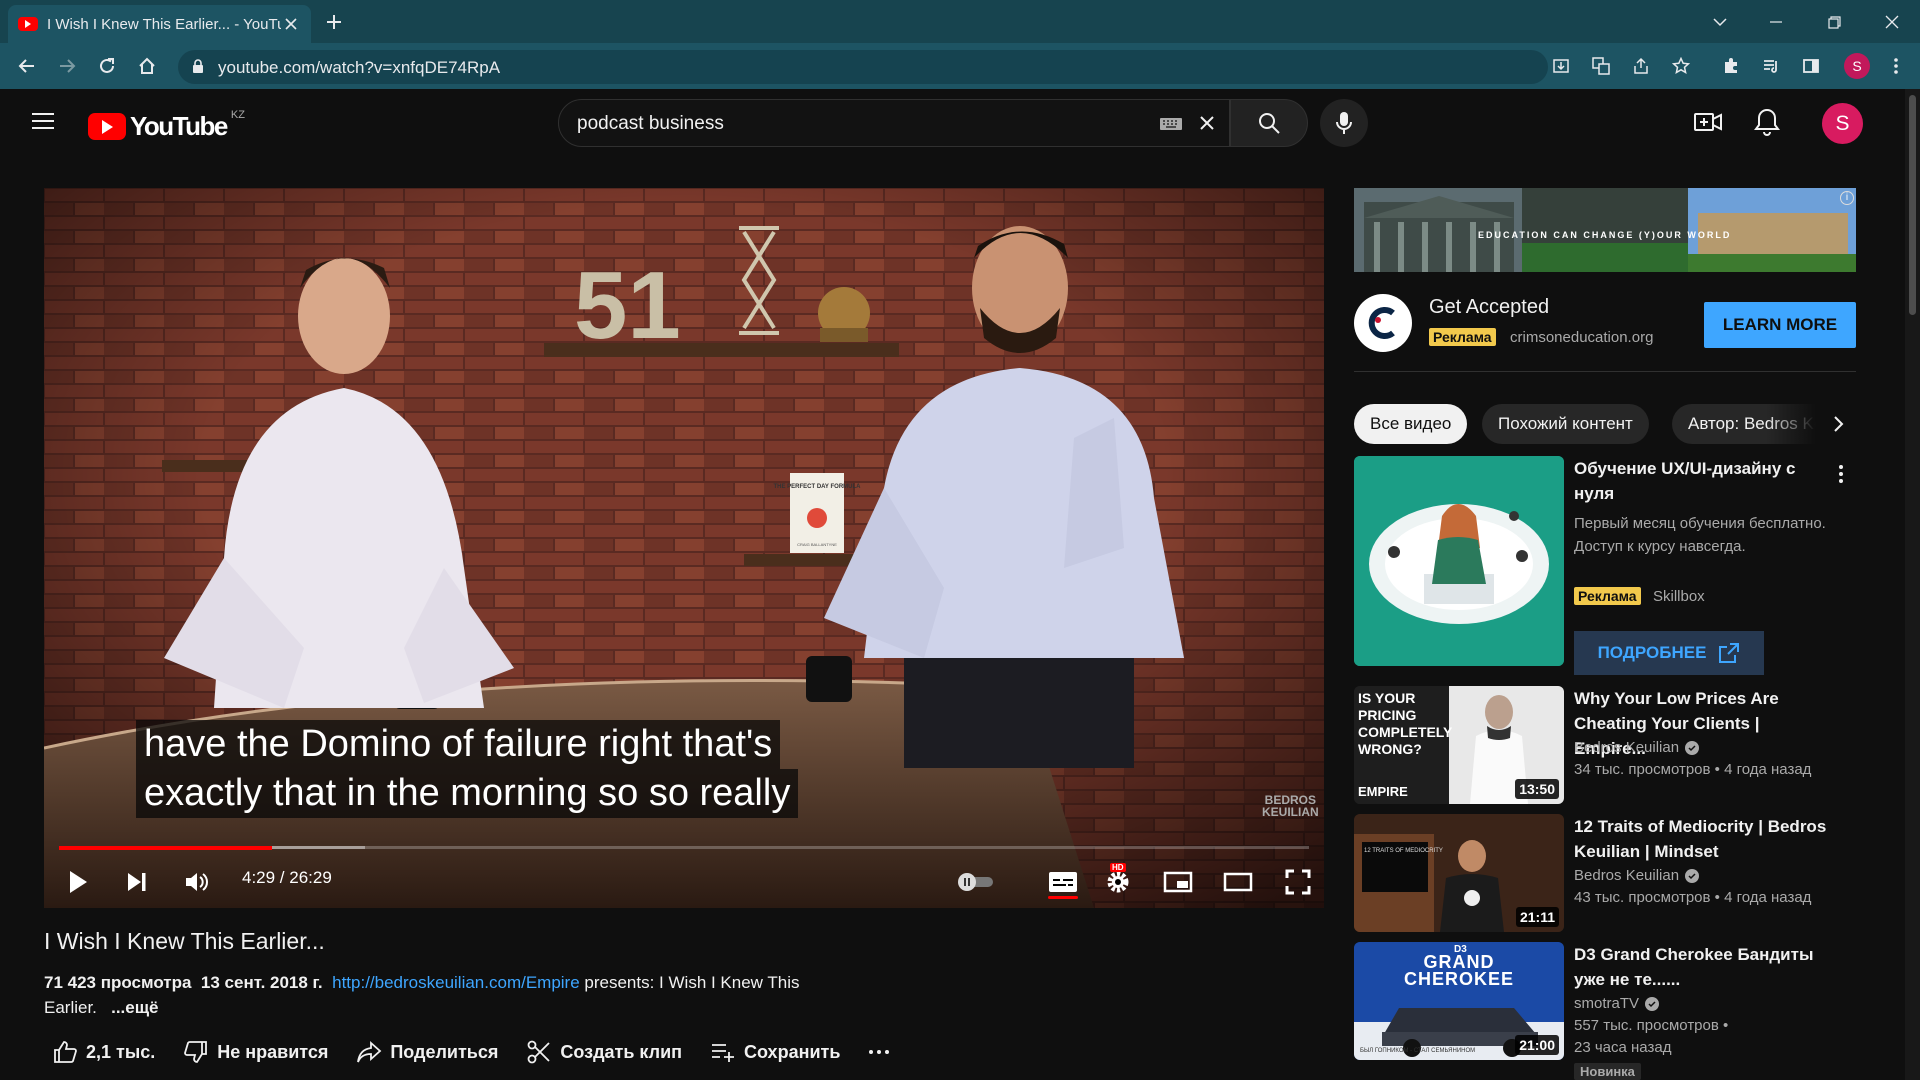  What do you see at coordinates (467, 793) in the screenshot?
I see `caption-line: exactly that in the morning so so really` at bounding box center [467, 793].